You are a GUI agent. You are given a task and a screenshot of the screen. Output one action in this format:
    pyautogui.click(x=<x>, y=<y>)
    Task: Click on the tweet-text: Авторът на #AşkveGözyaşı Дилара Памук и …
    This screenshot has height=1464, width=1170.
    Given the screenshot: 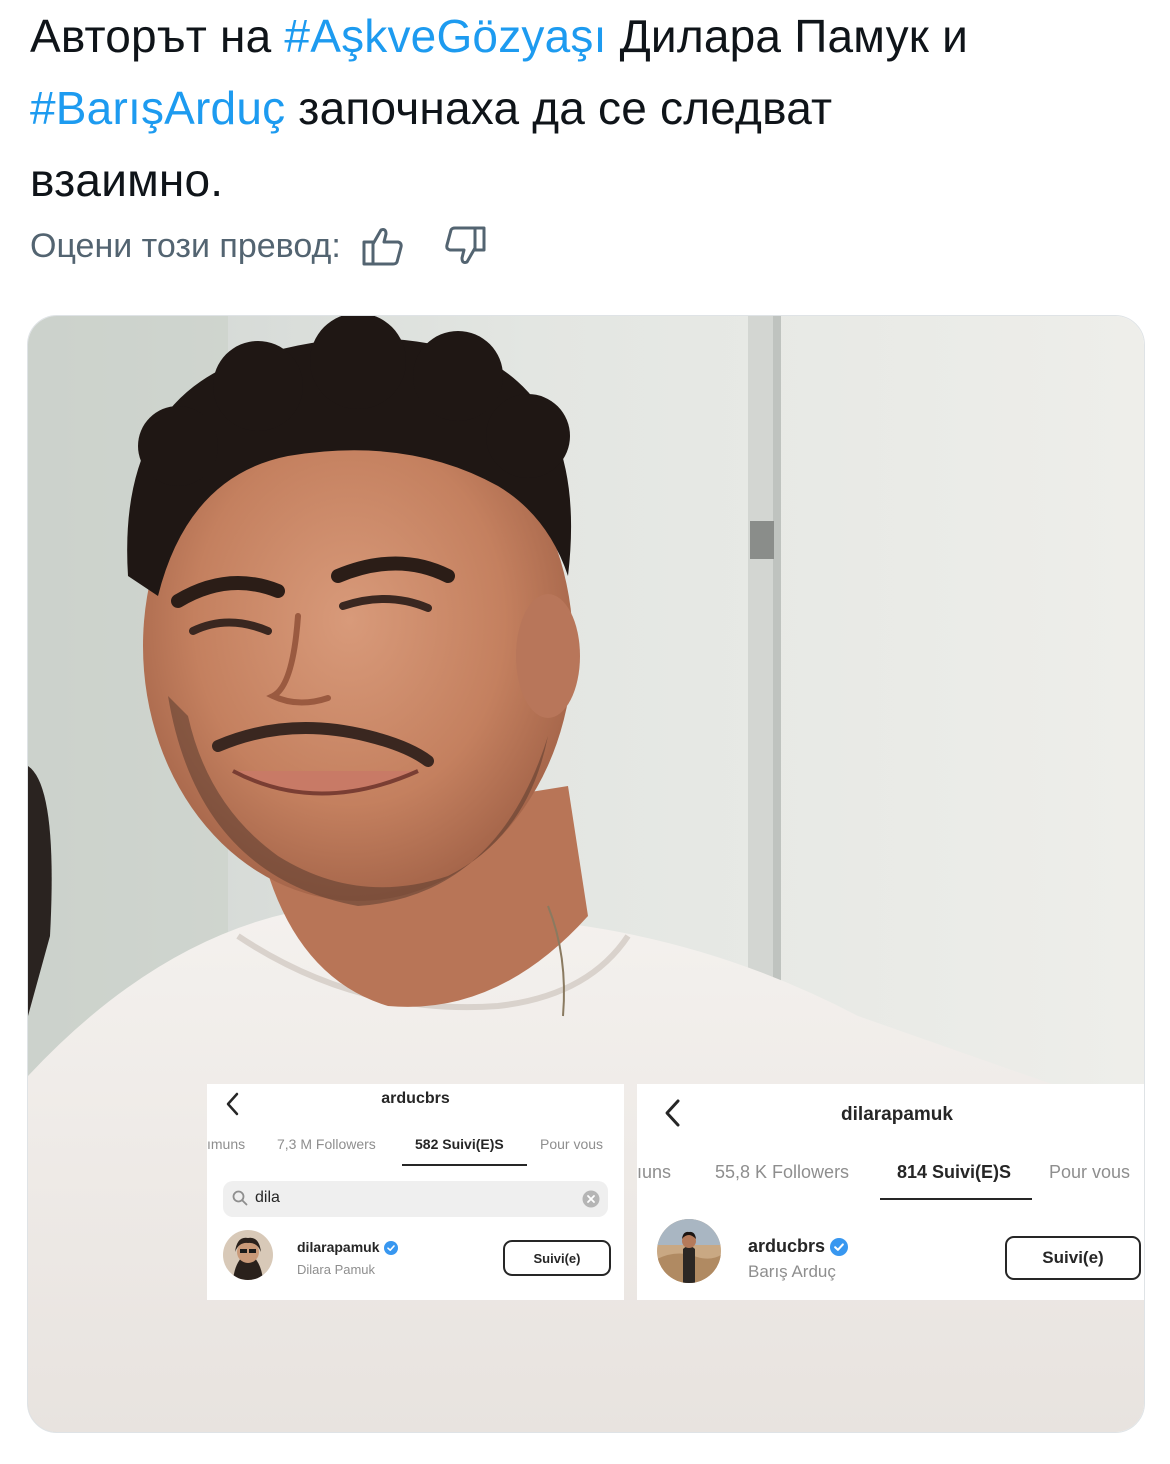 What is the action you would take?
    pyautogui.click(x=585, y=108)
    